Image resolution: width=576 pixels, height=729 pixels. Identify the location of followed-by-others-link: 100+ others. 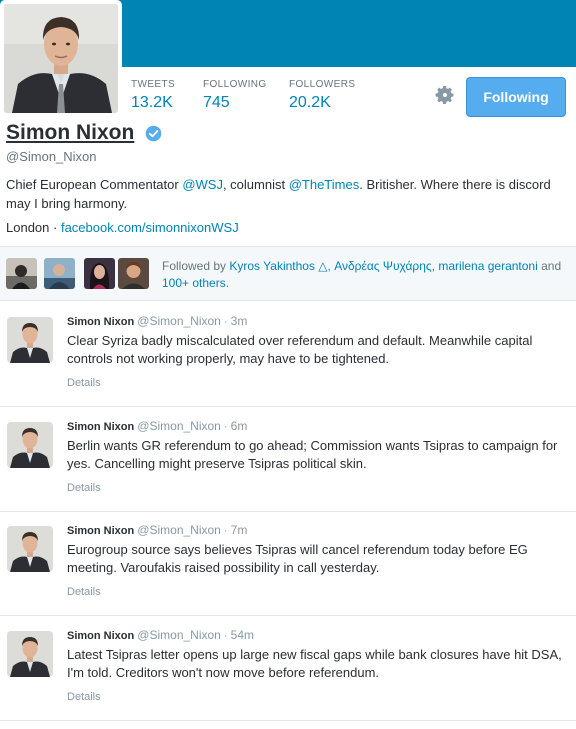
(194, 283).